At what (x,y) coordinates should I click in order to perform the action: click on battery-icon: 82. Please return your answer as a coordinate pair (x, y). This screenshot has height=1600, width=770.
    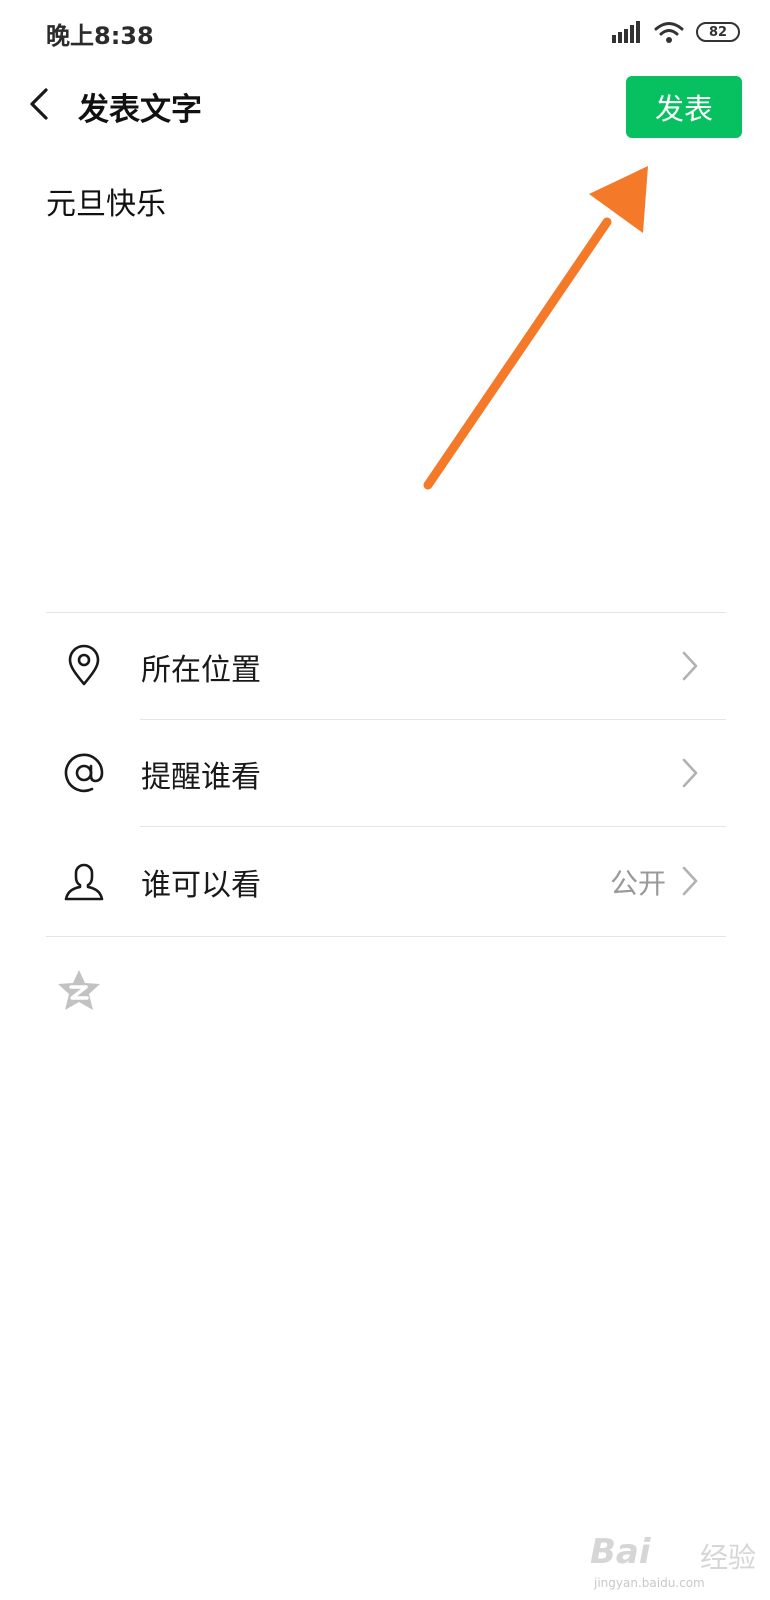
    Looking at the image, I should click on (718, 32).